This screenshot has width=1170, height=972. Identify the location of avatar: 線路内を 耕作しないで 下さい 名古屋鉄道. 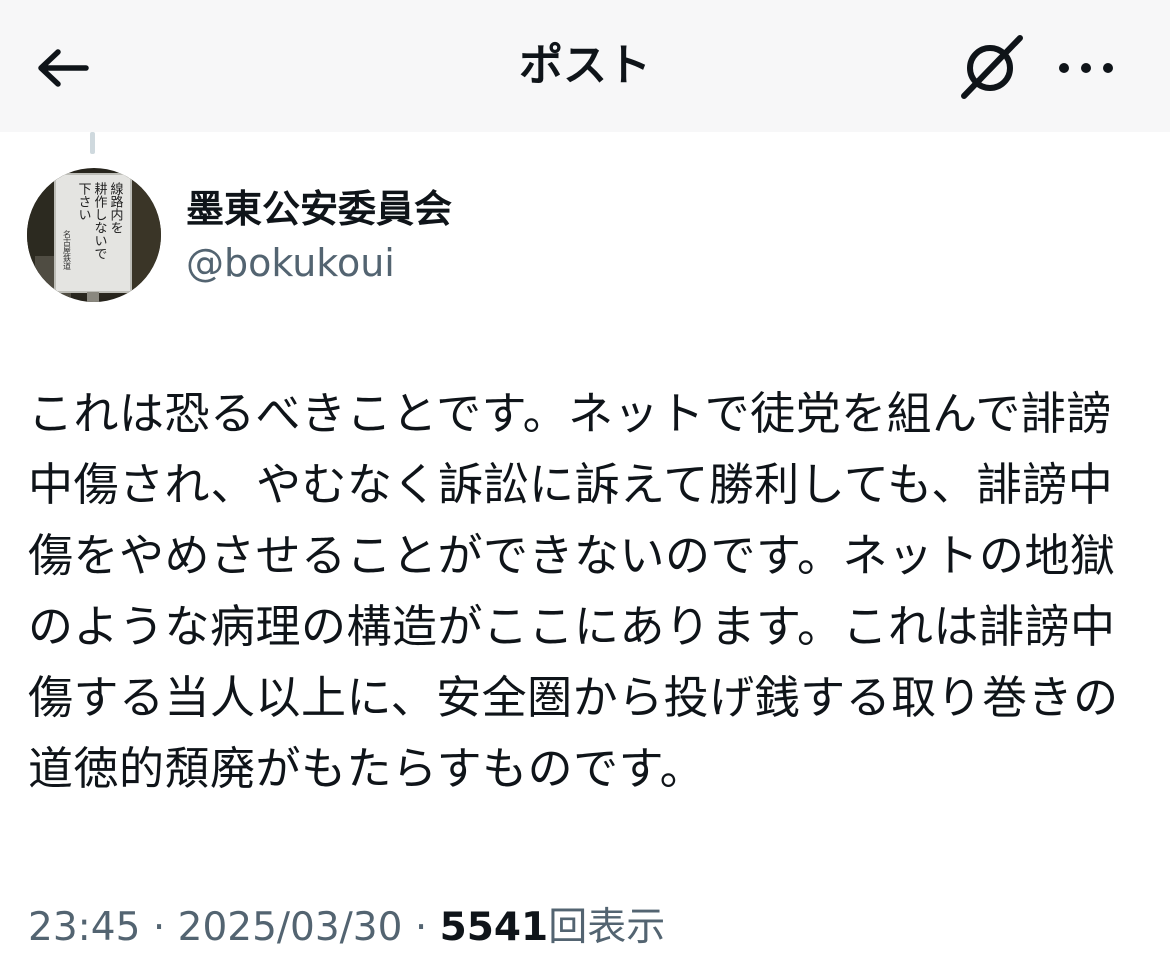
(94, 235).